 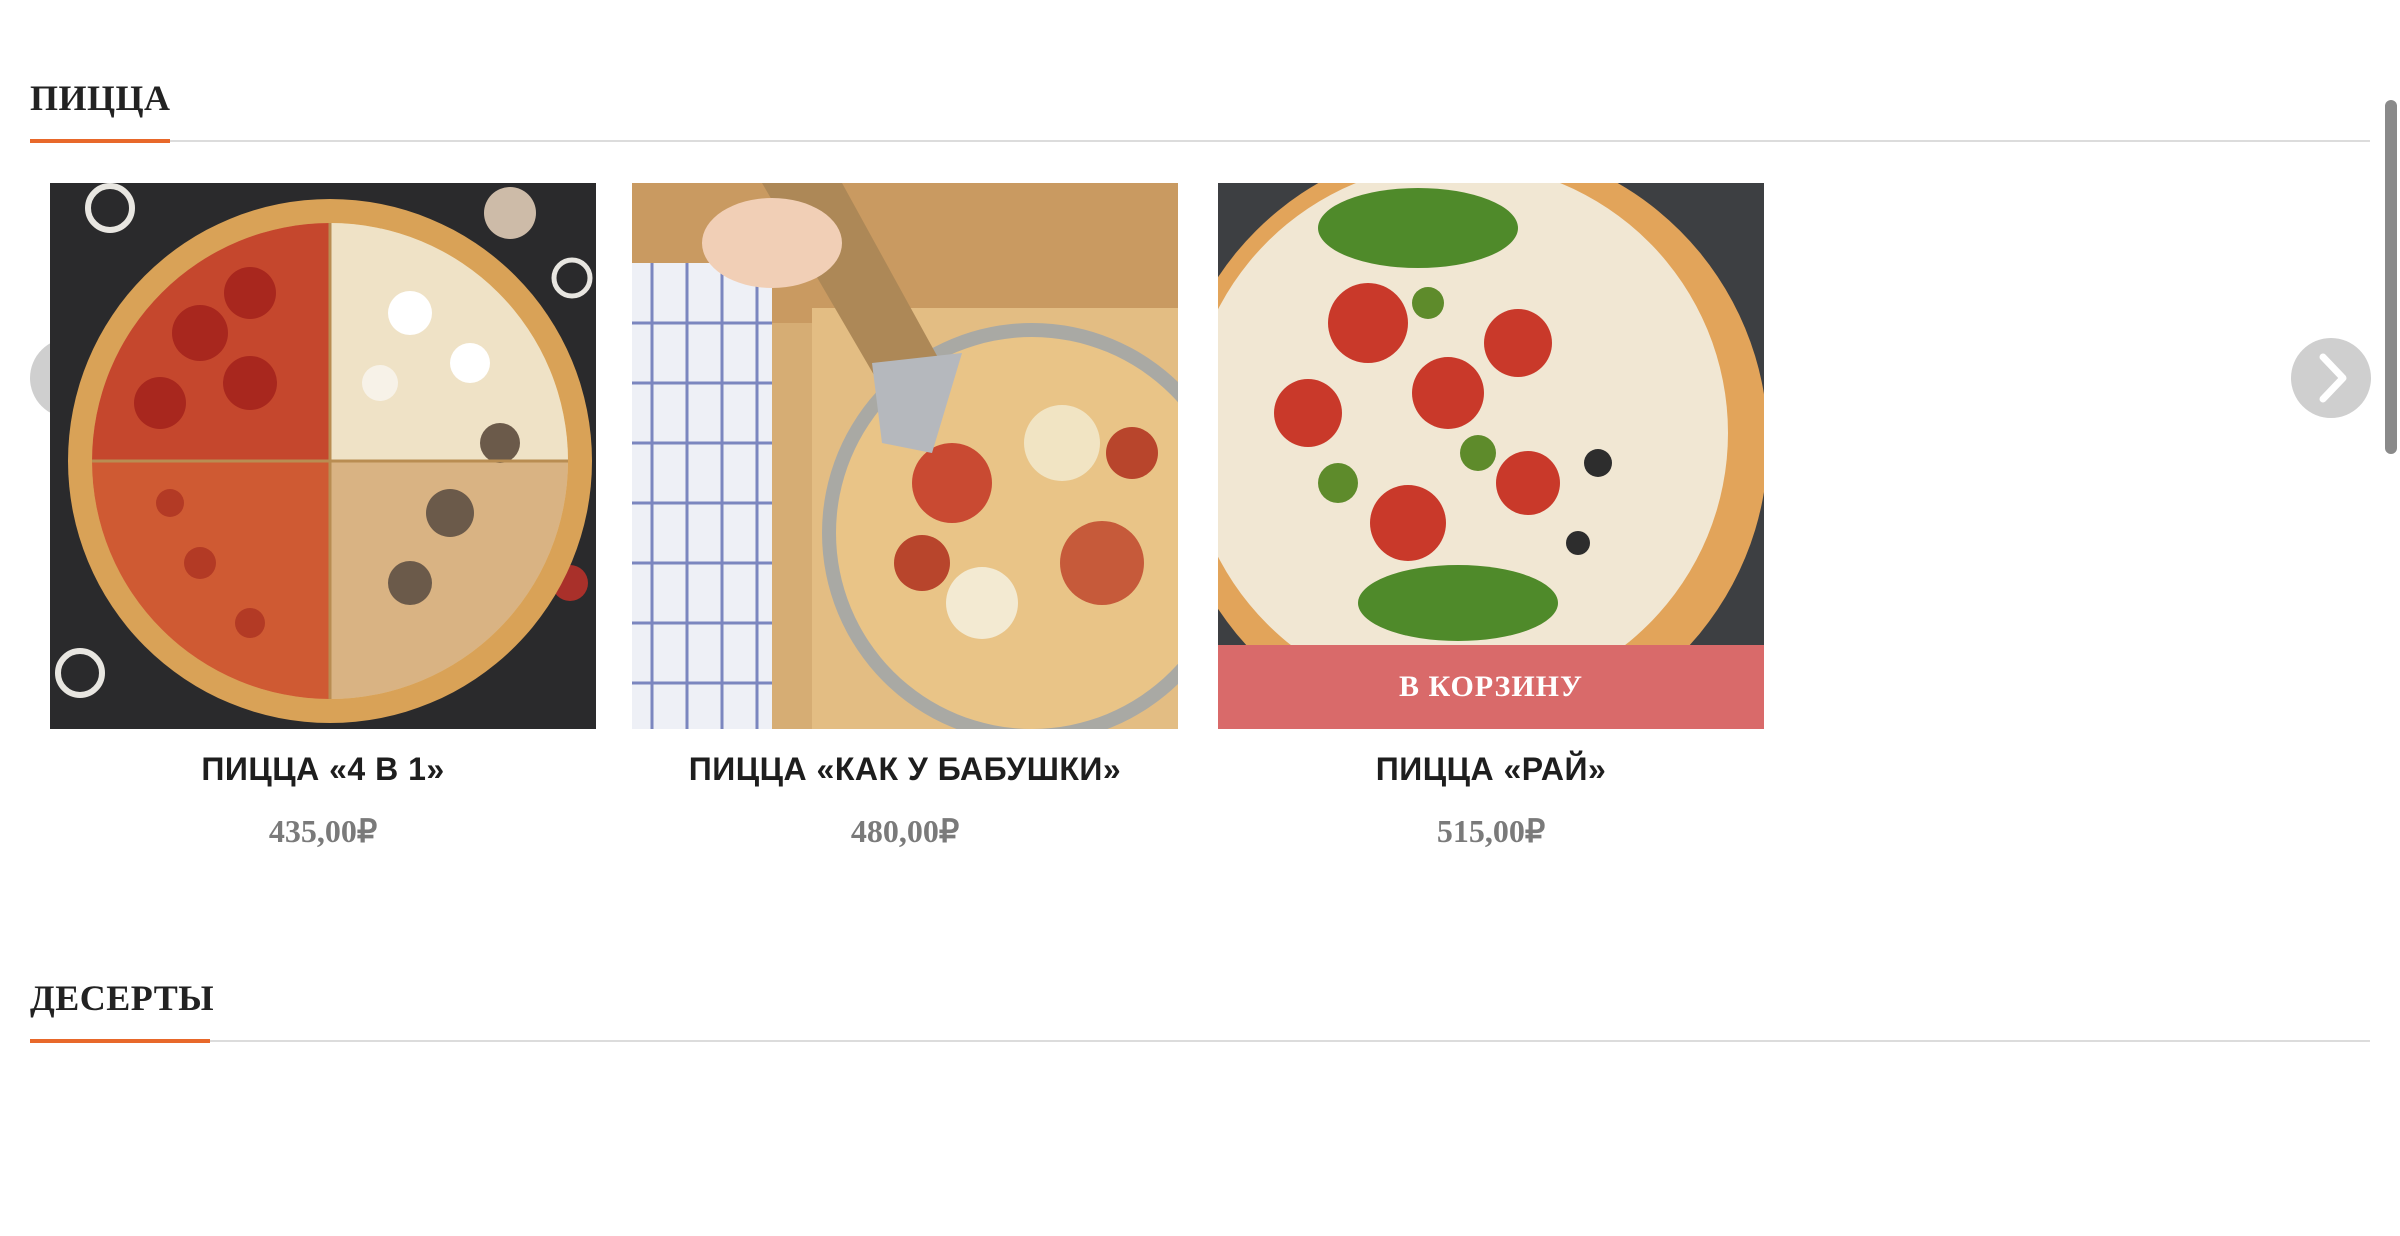 What do you see at coordinates (100, 98) in the screenshot?
I see `section-title: ПИЦЦА` at bounding box center [100, 98].